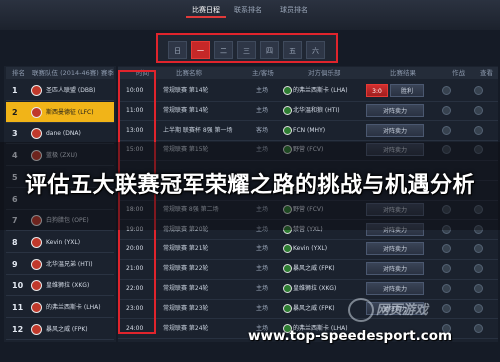  I want to click on opponent-col-header: 对方俱乐部, so click(324, 73).